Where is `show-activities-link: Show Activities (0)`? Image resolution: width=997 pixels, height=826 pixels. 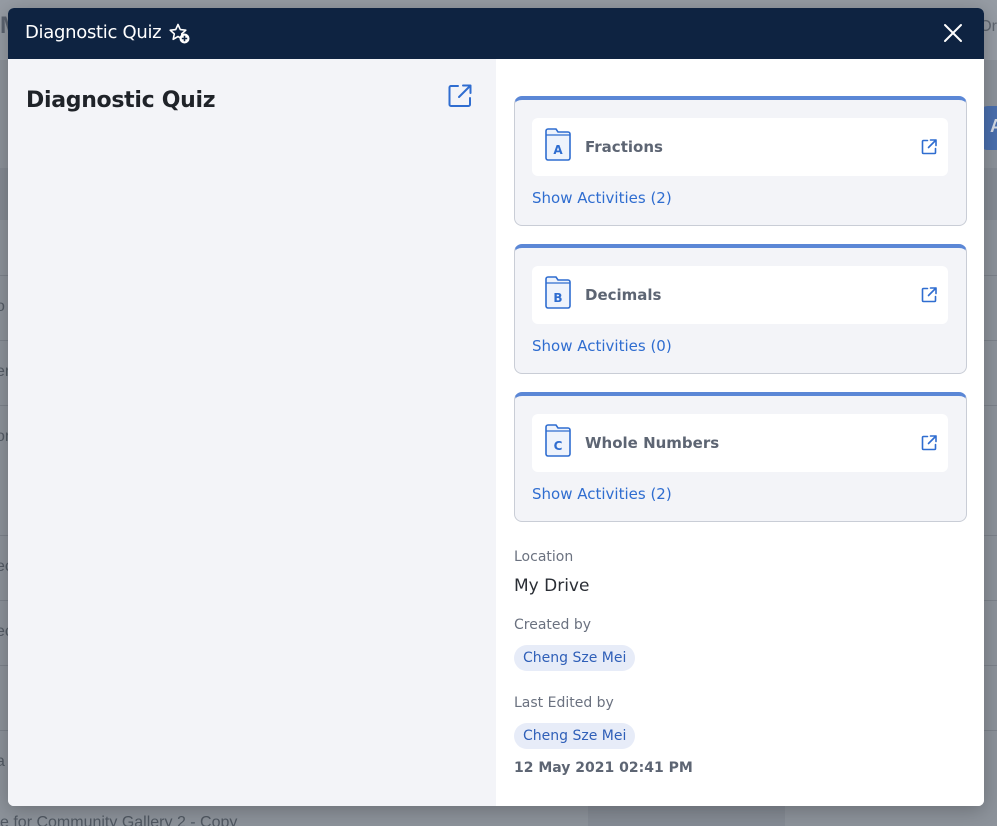
show-activities-link: Show Activities (0) is located at coordinates (602, 346).